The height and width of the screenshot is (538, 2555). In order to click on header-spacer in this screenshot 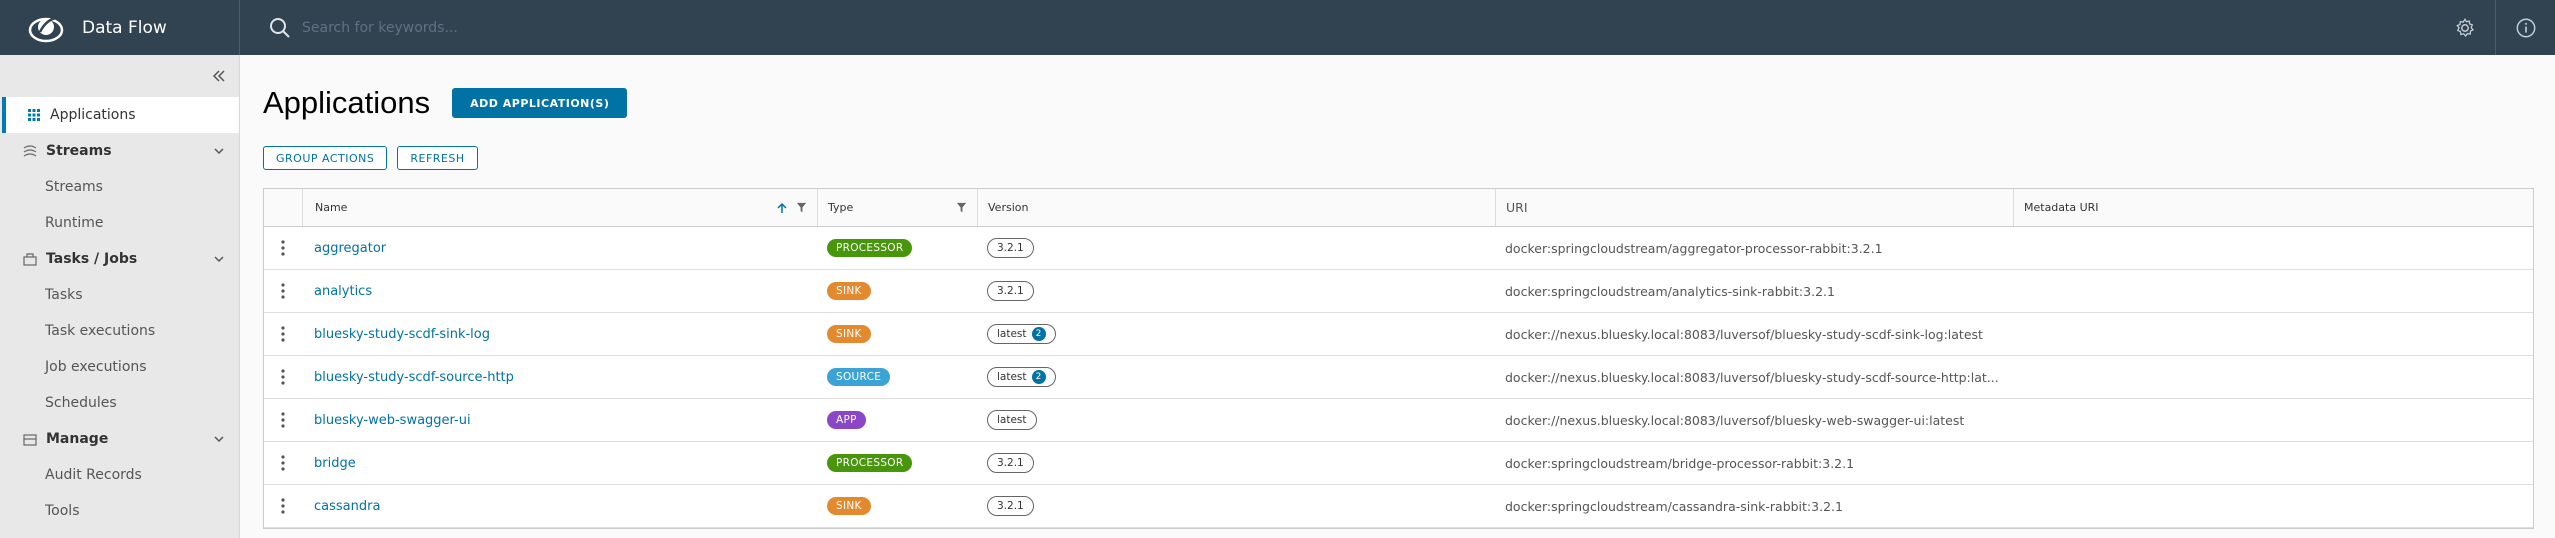, I will do `click(283, 207)`.